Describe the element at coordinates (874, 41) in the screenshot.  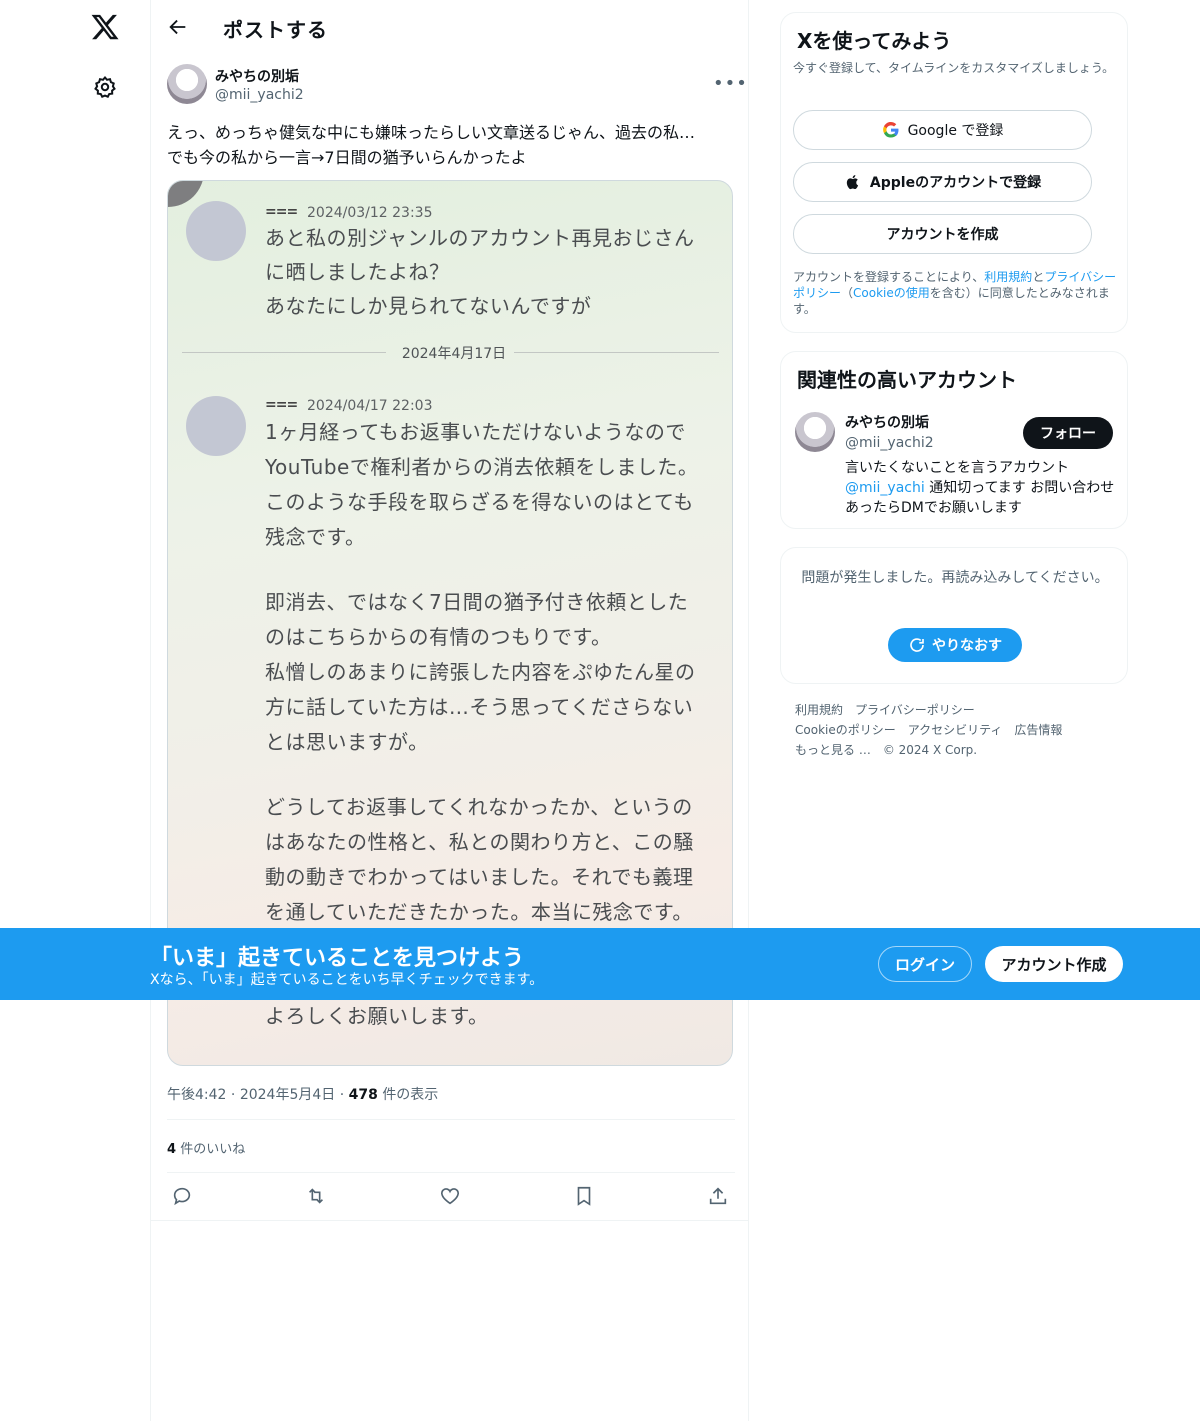
I see `signup-title: Xを使ってみよう` at that location.